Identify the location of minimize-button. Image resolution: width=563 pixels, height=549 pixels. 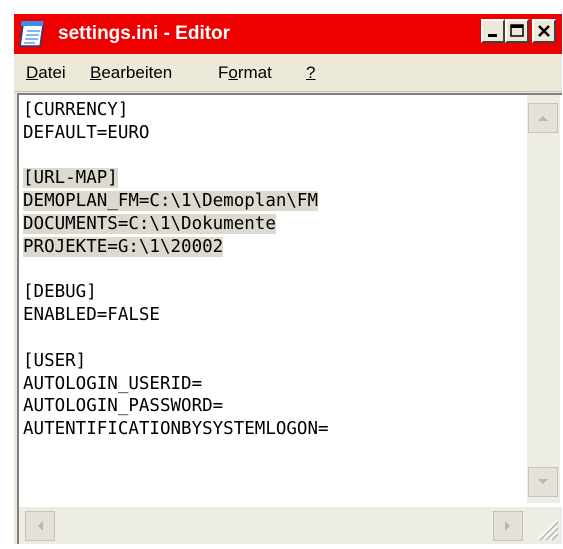
(493, 31).